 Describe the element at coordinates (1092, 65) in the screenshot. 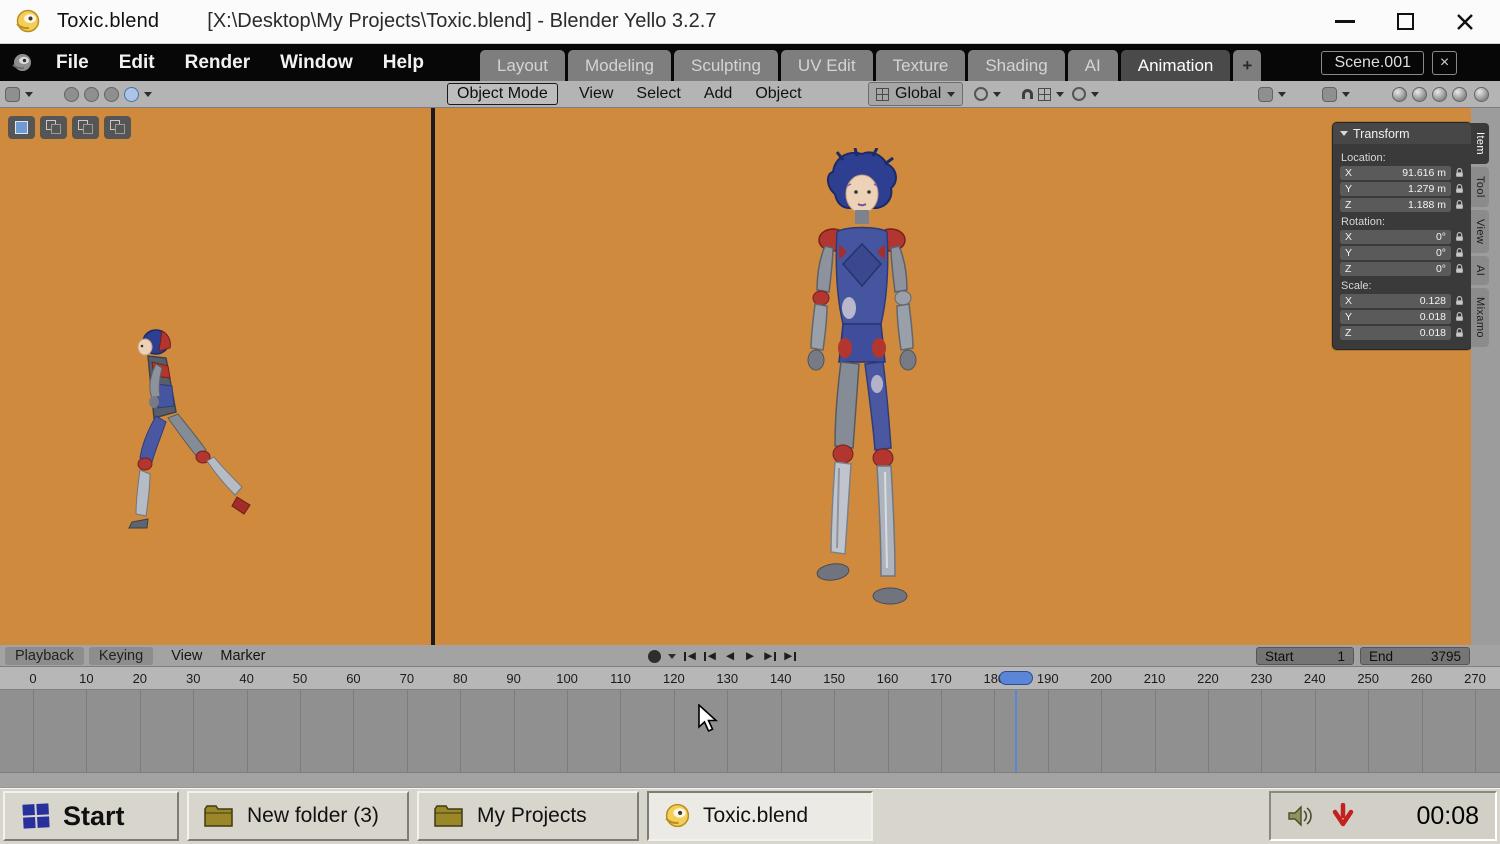

I see `workspace-tab-ai: AI` at that location.